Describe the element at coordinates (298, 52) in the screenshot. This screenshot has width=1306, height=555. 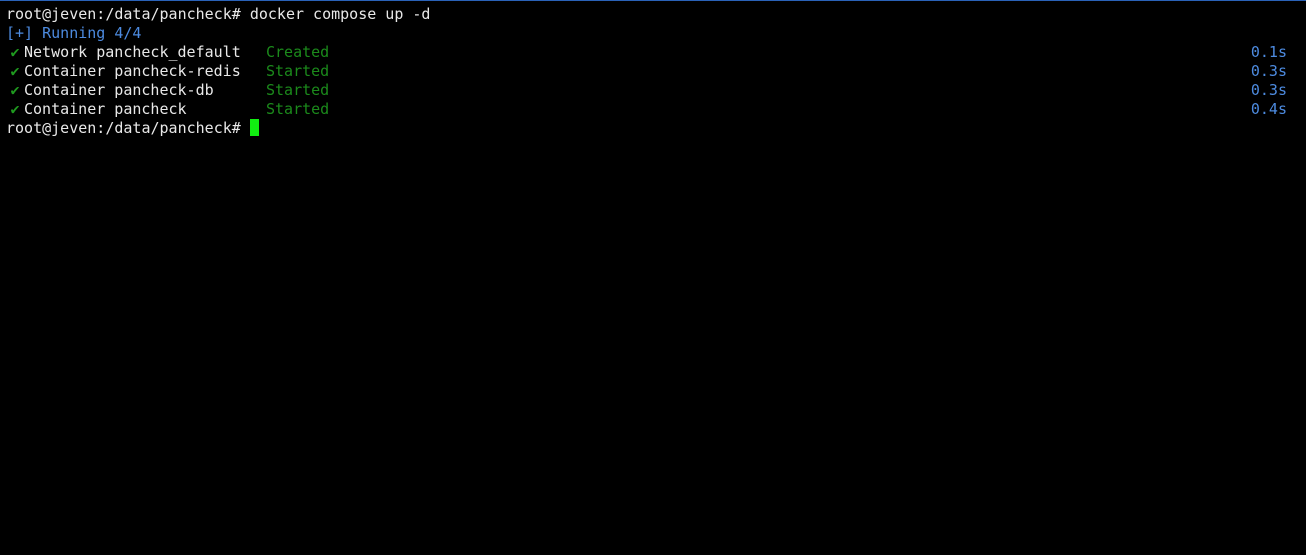
I see `resource-status: Created` at that location.